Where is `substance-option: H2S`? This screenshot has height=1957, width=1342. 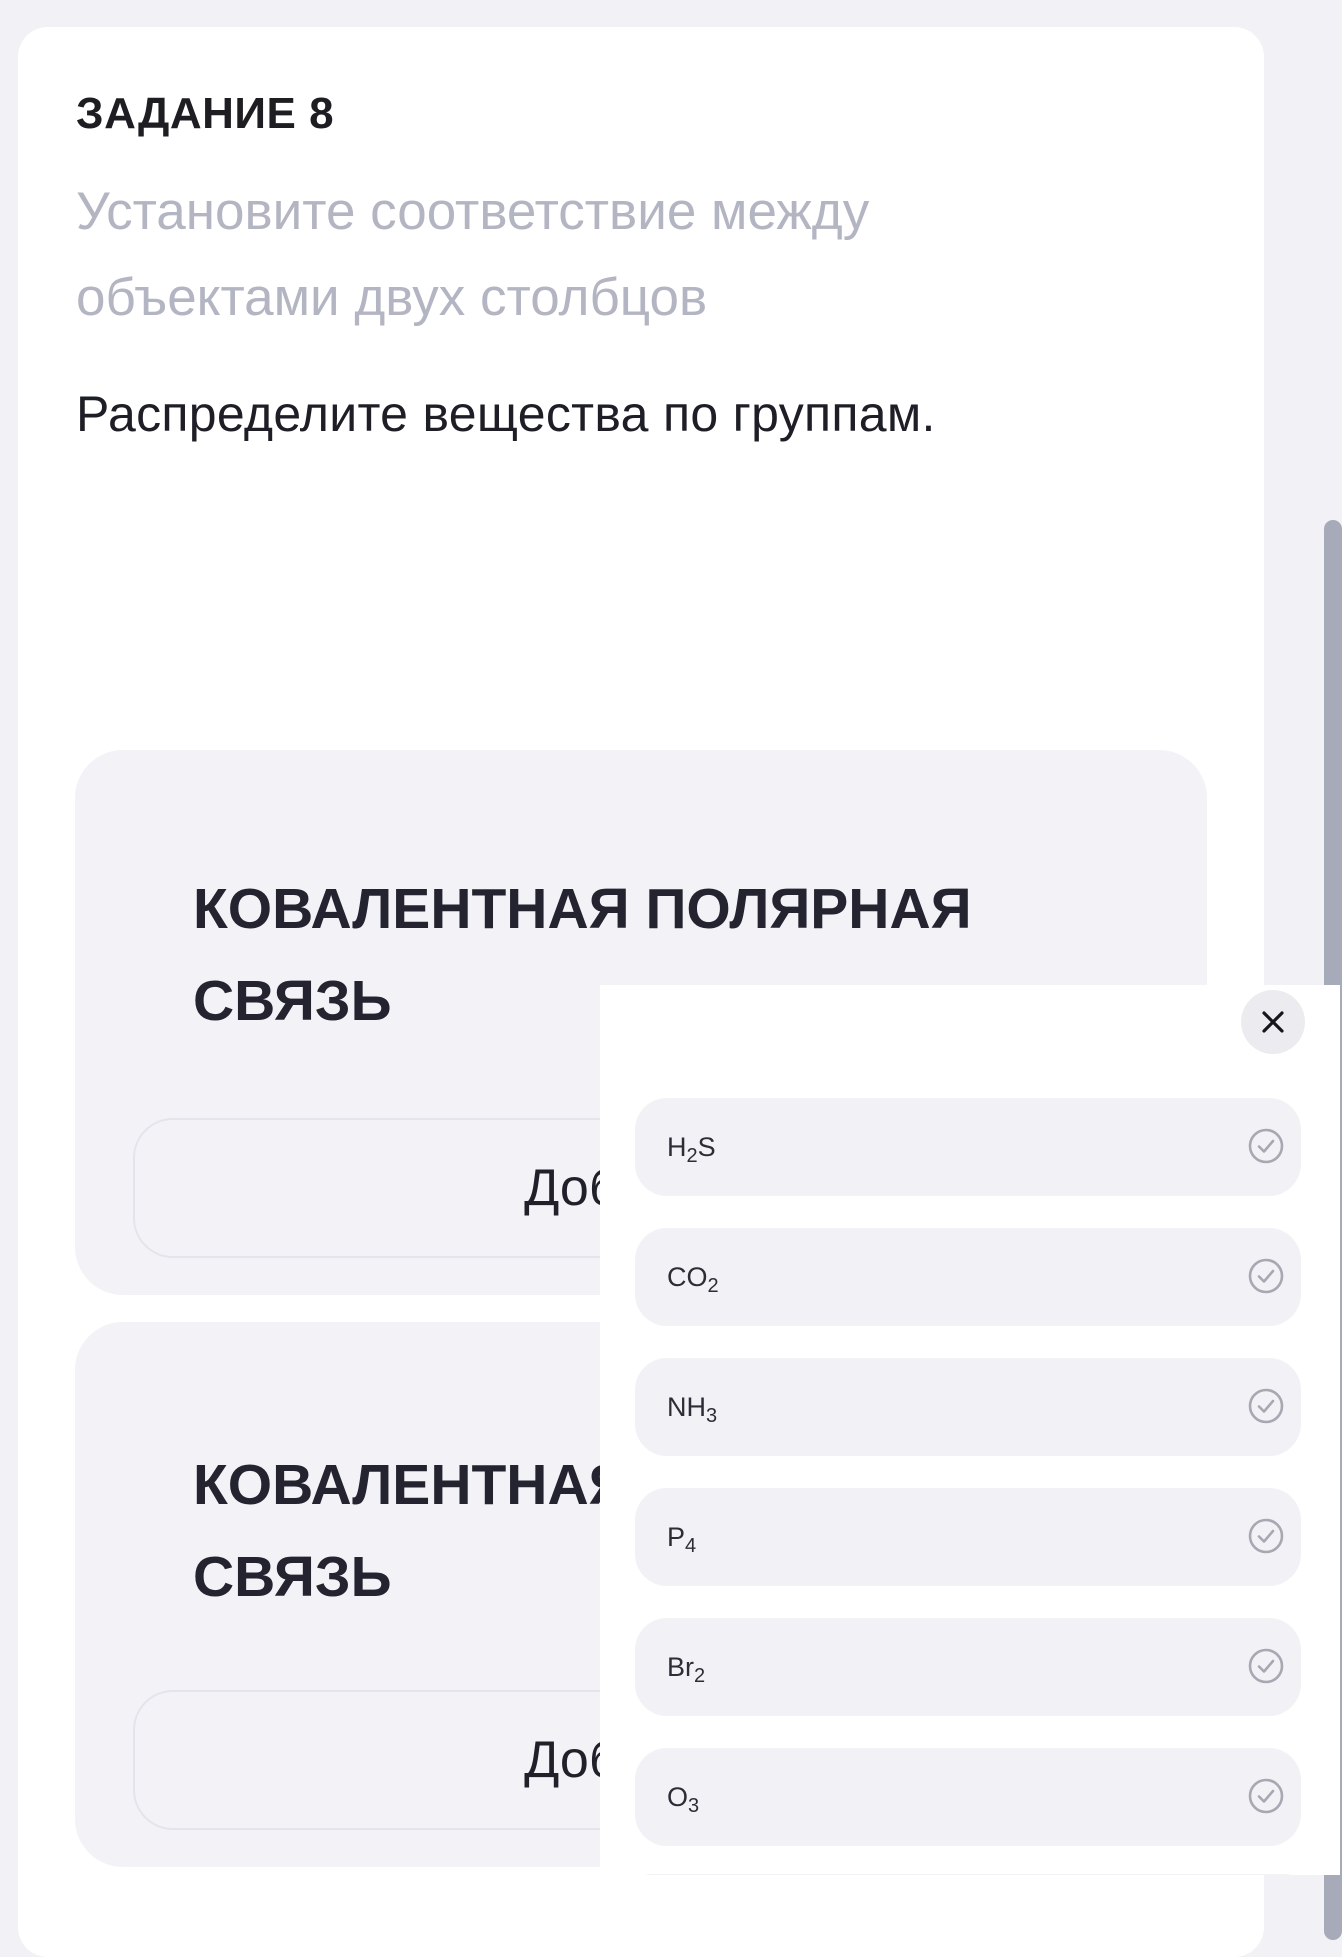 substance-option: H2S is located at coordinates (968, 1147).